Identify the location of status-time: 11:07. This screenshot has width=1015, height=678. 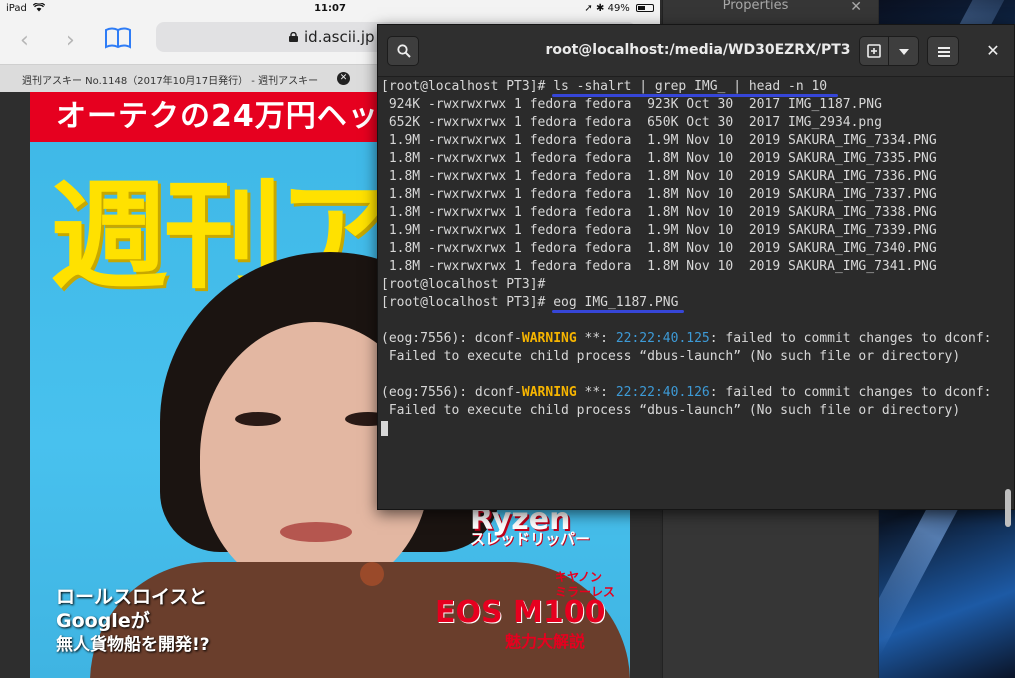
(330, 8).